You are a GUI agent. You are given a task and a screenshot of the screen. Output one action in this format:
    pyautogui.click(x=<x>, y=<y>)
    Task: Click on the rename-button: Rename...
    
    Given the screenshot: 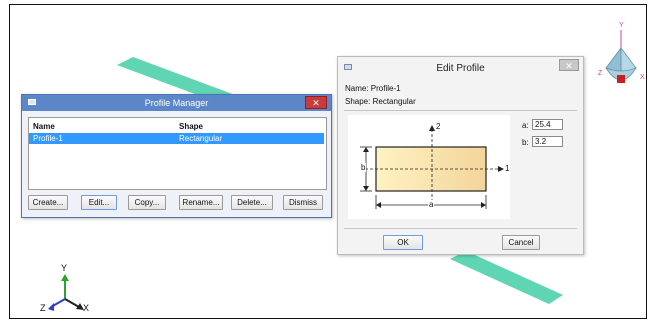 What is the action you would take?
    pyautogui.click(x=201, y=202)
    